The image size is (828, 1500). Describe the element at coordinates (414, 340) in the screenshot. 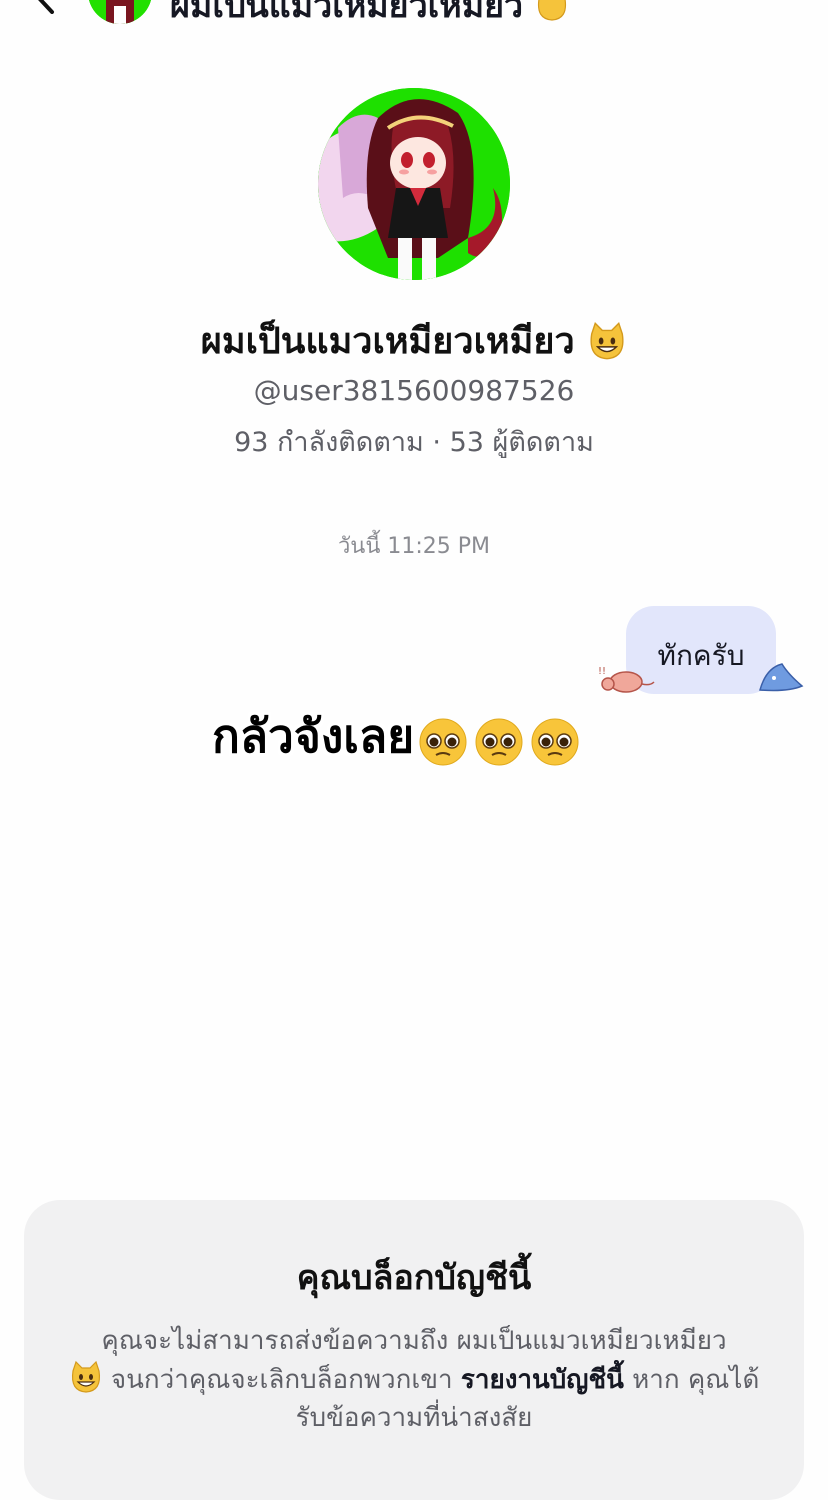

I see `profile-display-name: ผมเป็นแมวเหมียวเหมียว` at that location.